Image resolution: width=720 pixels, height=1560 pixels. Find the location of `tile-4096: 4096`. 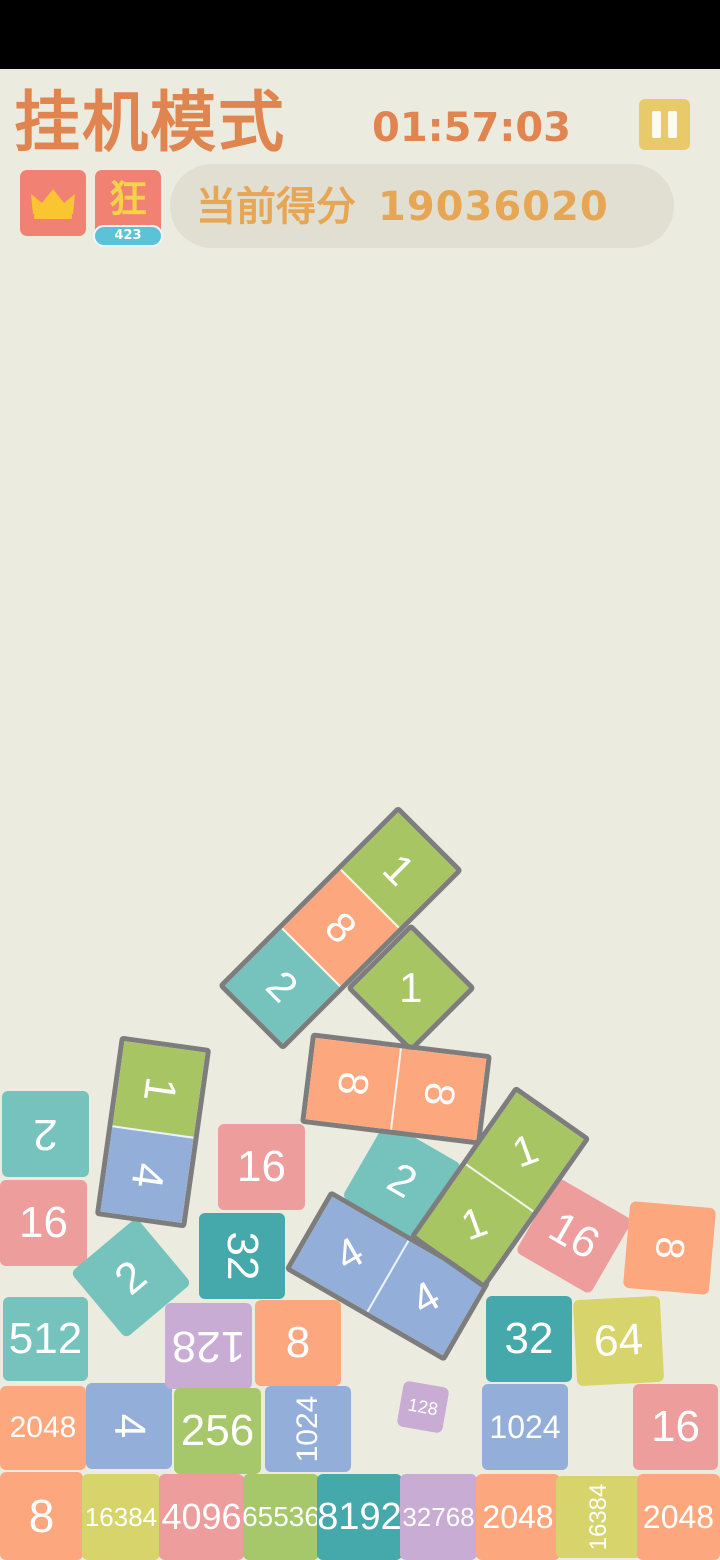

tile-4096: 4096 is located at coordinates (201, 1517).